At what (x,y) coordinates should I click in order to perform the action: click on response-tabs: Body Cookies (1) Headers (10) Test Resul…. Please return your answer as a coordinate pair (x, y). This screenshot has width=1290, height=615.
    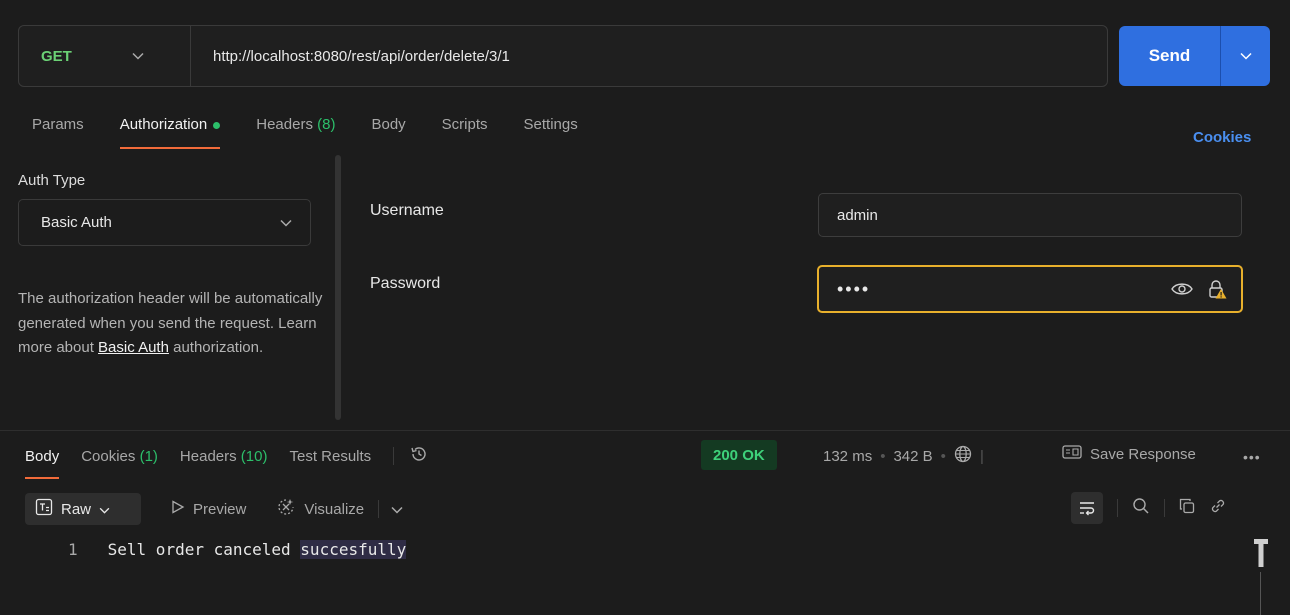
    Looking at the image, I should click on (226, 463).